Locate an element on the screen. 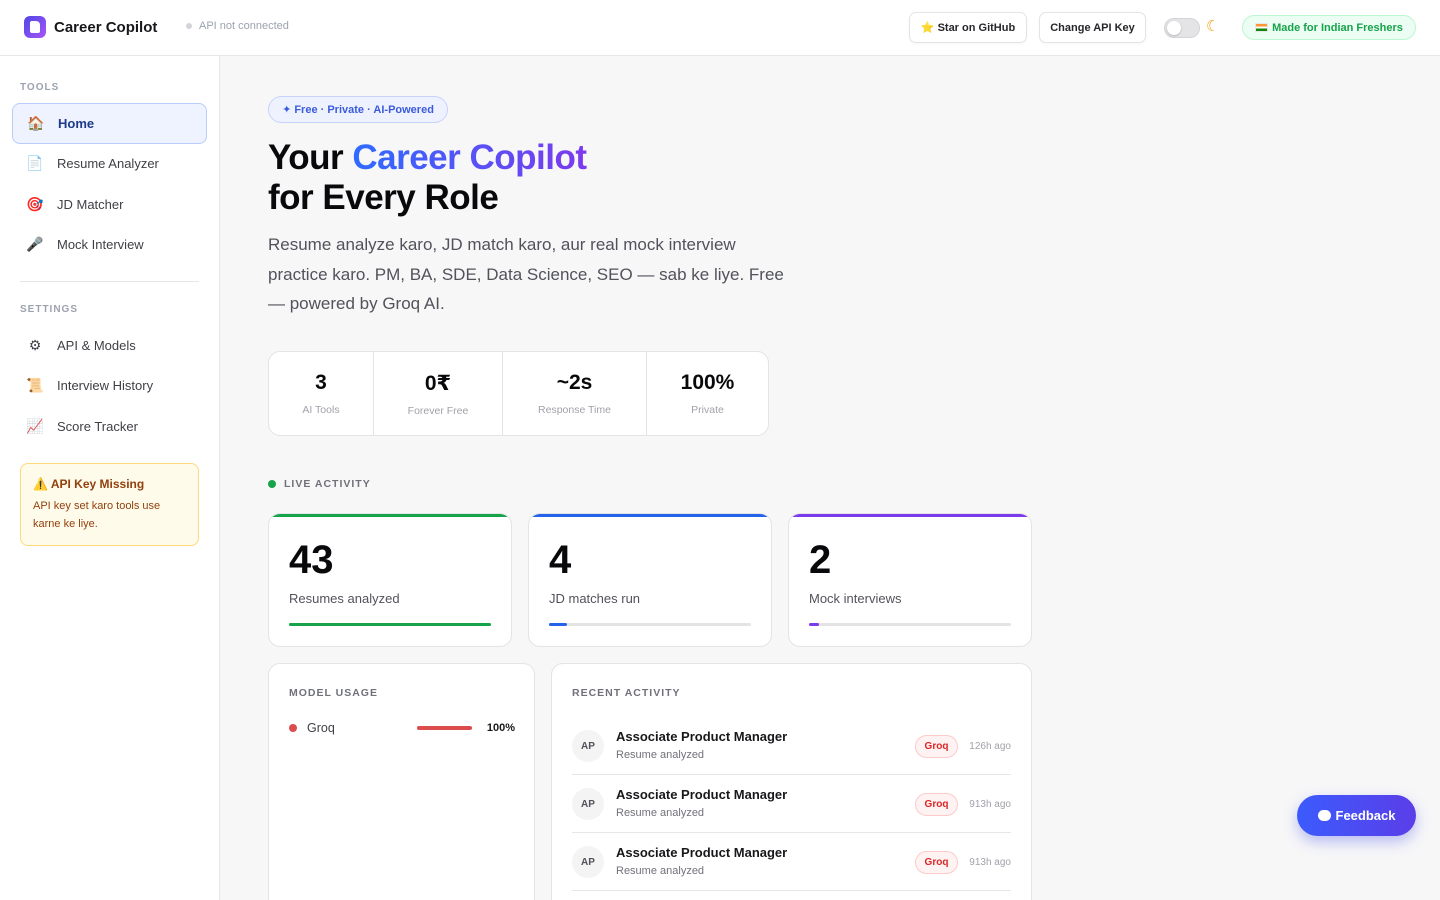 The height and width of the screenshot is (900, 1440). sidebar-item-label: Interview History is located at coordinates (105, 385).